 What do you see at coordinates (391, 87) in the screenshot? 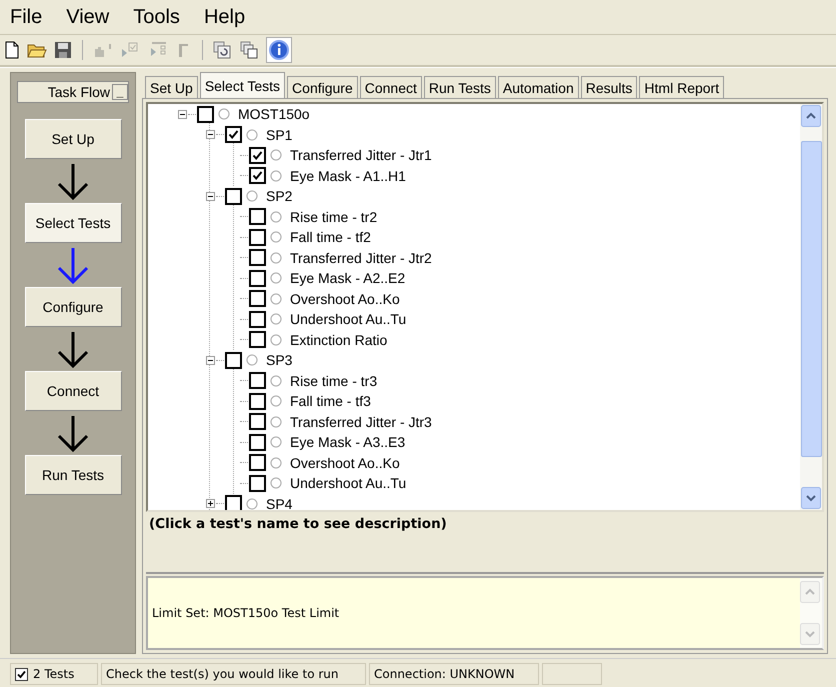
I see `tab: Connect` at bounding box center [391, 87].